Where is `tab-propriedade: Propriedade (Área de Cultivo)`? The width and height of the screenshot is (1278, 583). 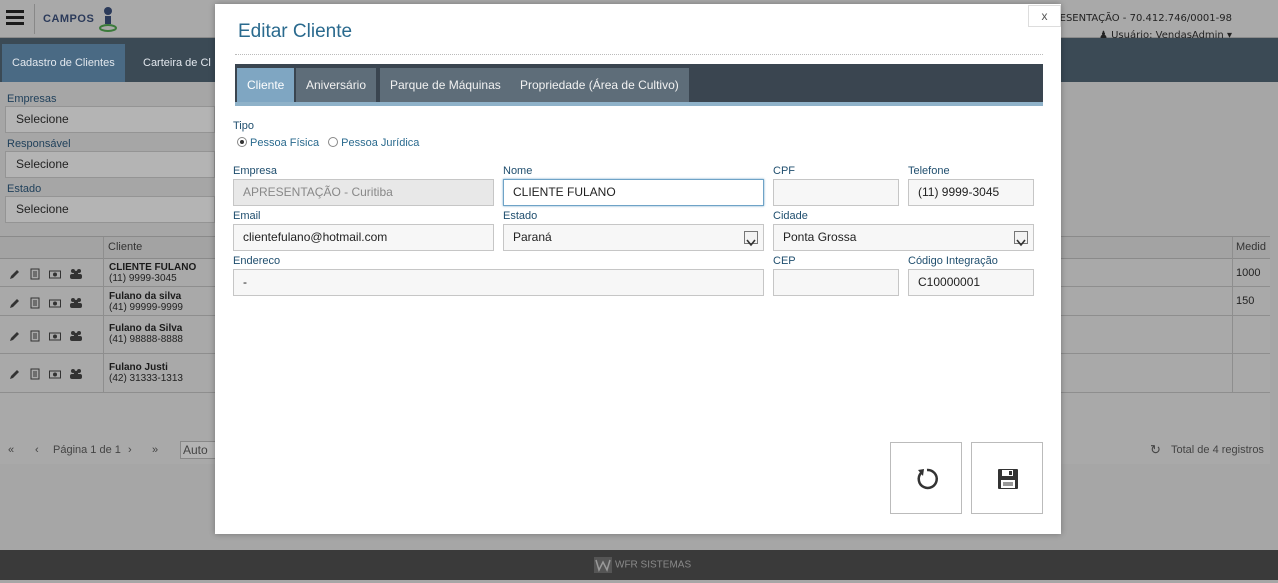 tab-propriedade: Propriedade (Área de Cultivo) is located at coordinates (599, 85).